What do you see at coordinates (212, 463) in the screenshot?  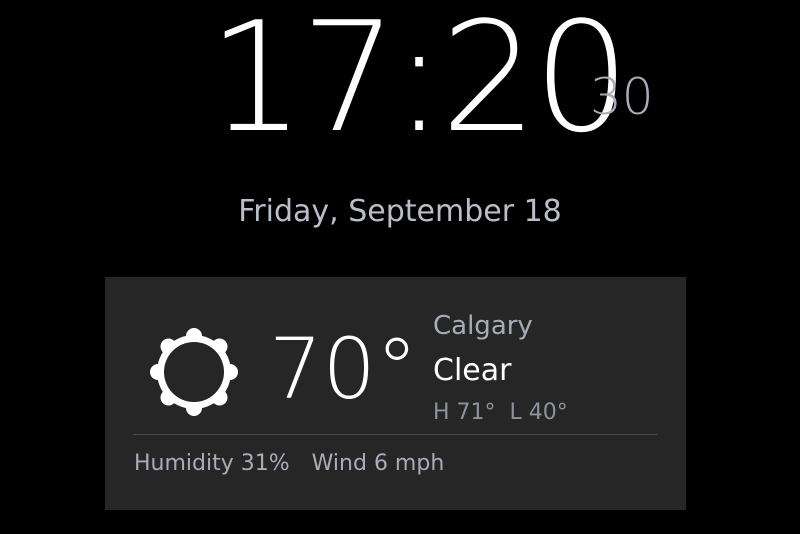 I see `humidity: Humidity 31%` at bounding box center [212, 463].